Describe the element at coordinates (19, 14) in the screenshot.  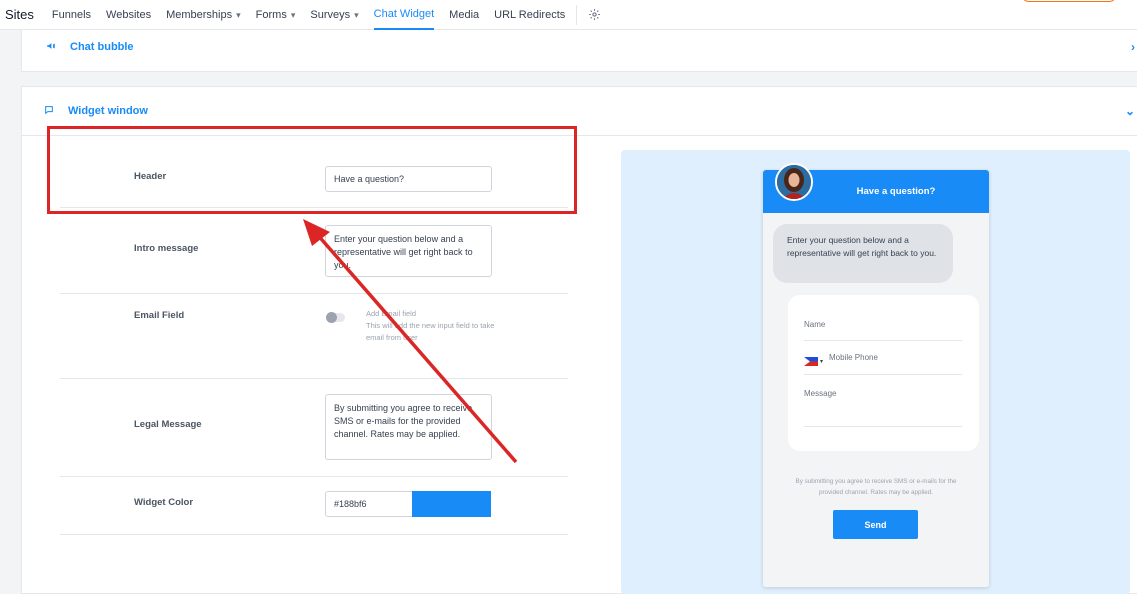
I see `brand-title: Sites` at that location.